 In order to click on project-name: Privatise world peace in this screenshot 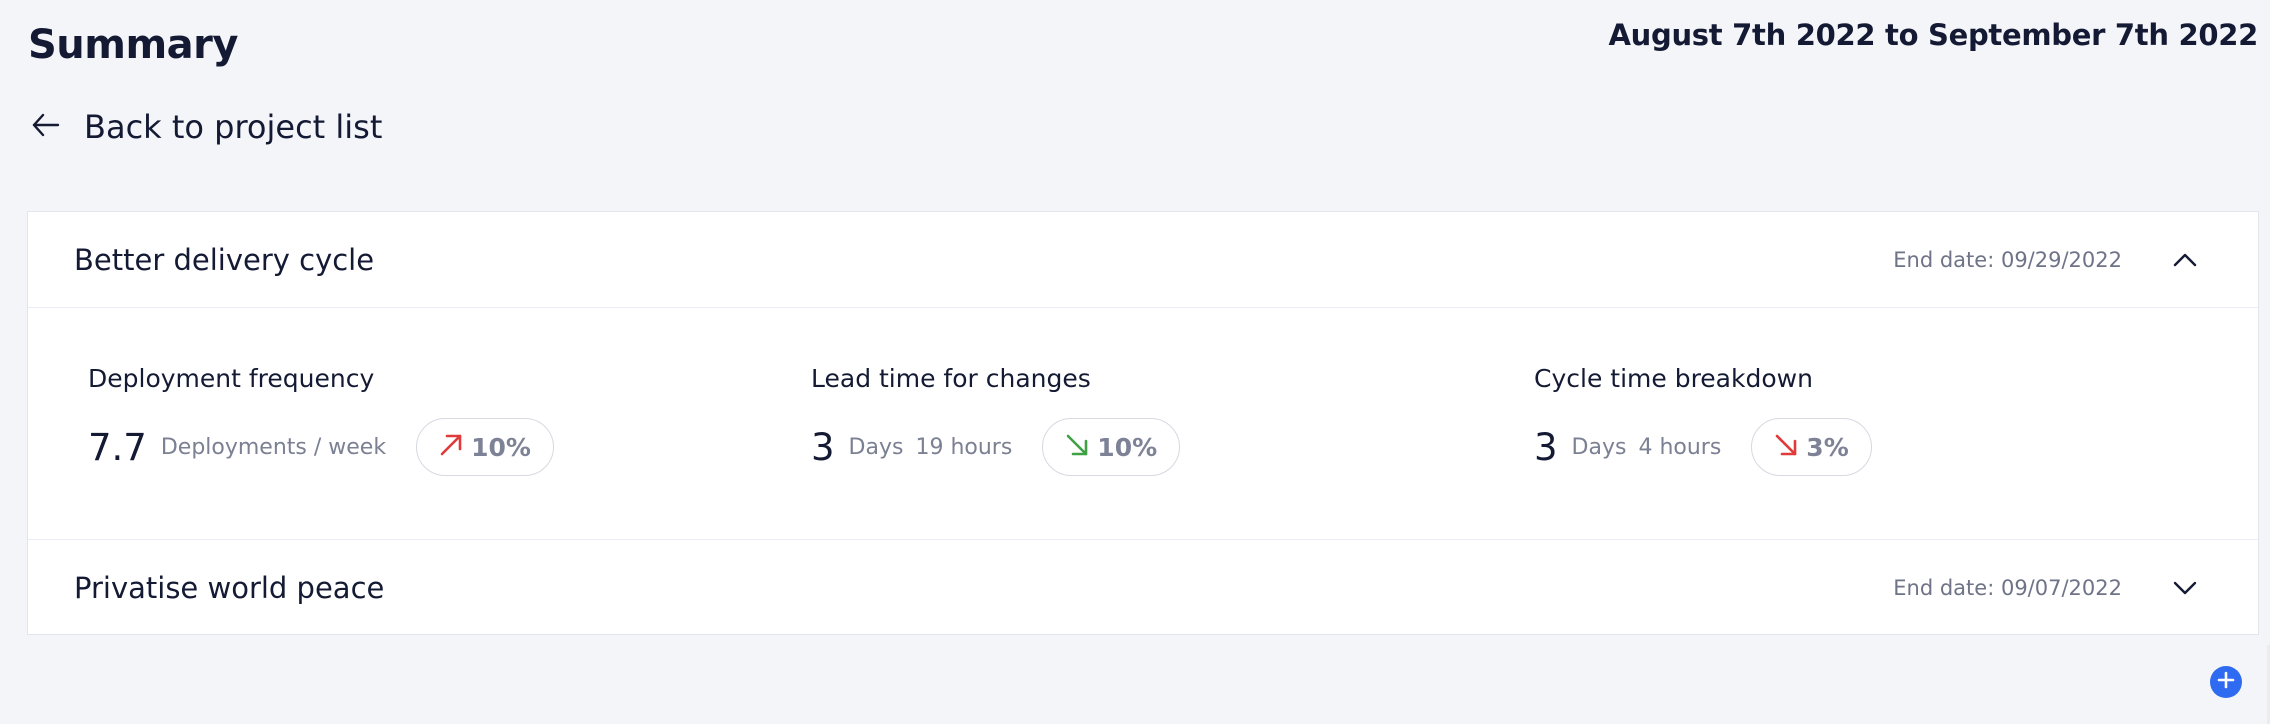, I will do `click(229, 587)`.